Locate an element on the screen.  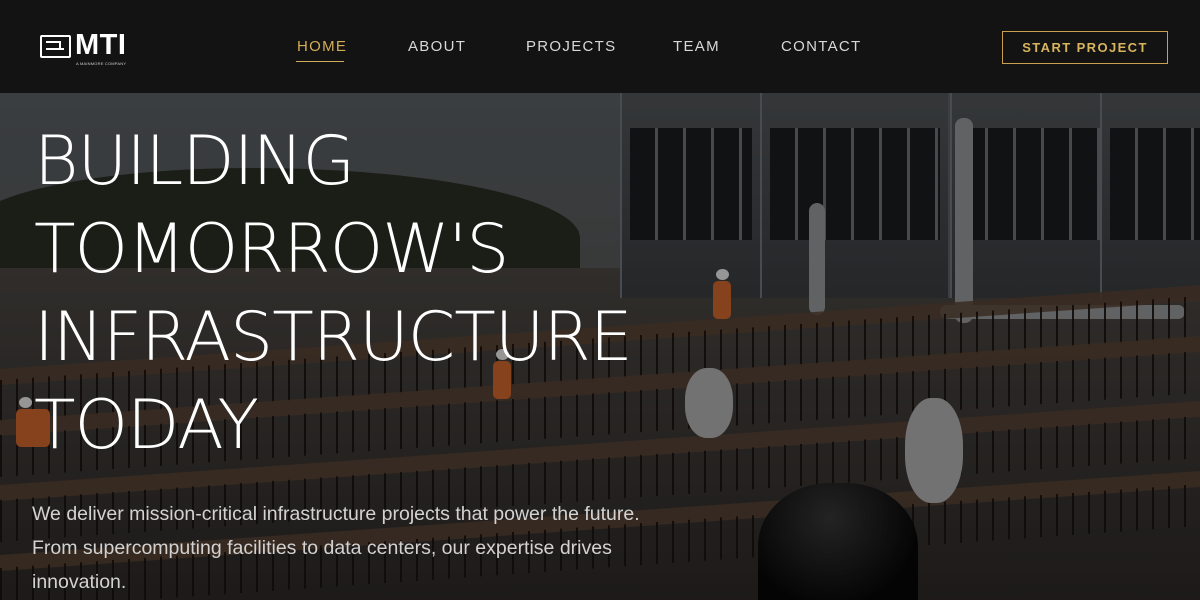
nav-home: HOME is located at coordinates (322, 46).